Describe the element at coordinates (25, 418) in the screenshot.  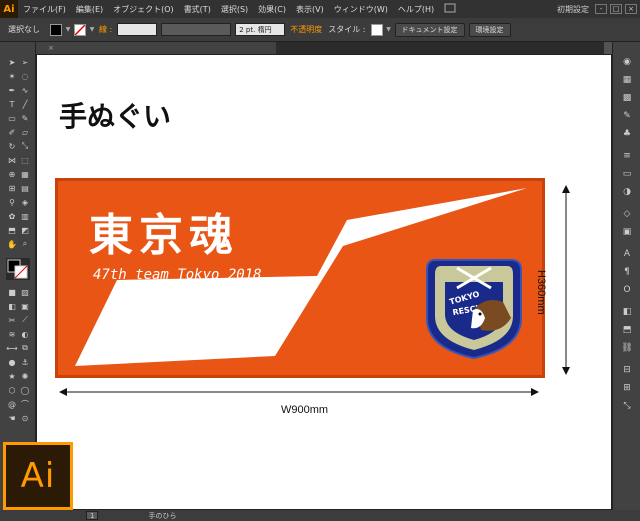
I see `magnify-tool-icon: ⊙` at that location.